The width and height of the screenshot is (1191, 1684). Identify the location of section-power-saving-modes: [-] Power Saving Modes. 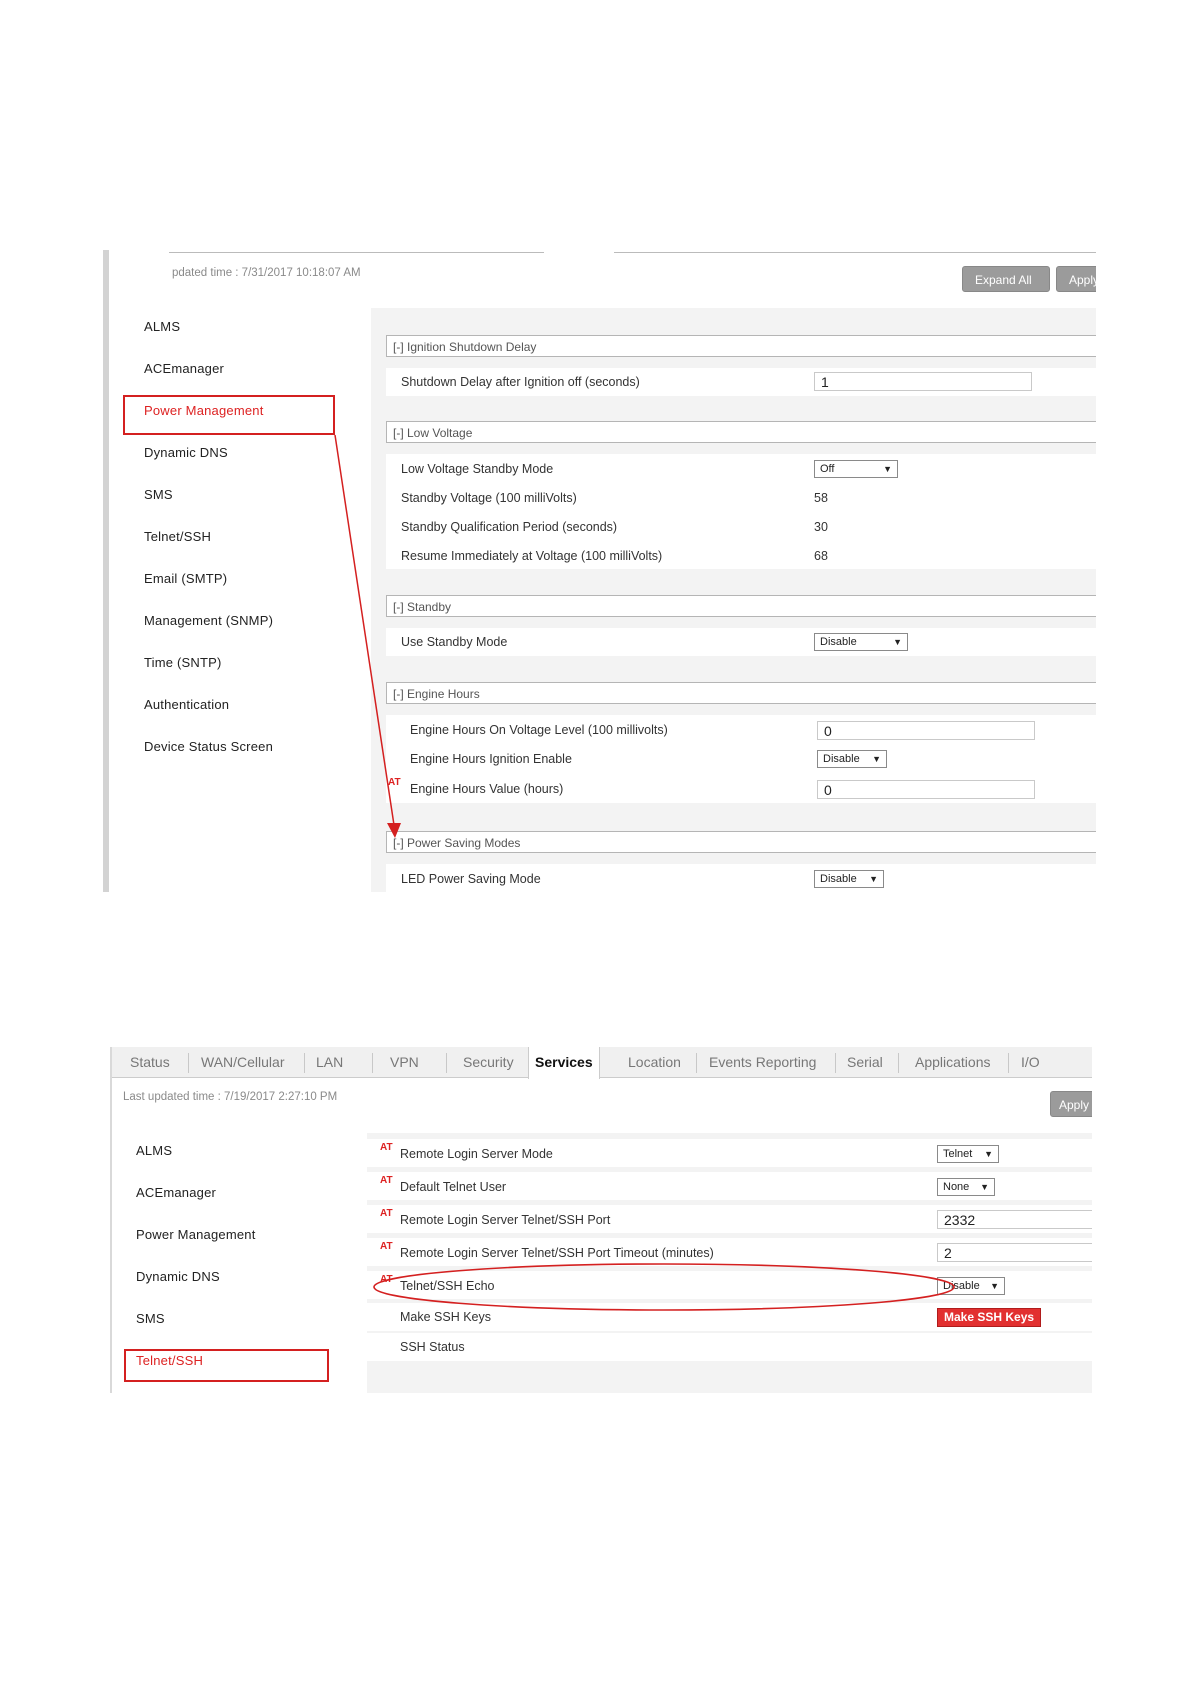
(741, 842).